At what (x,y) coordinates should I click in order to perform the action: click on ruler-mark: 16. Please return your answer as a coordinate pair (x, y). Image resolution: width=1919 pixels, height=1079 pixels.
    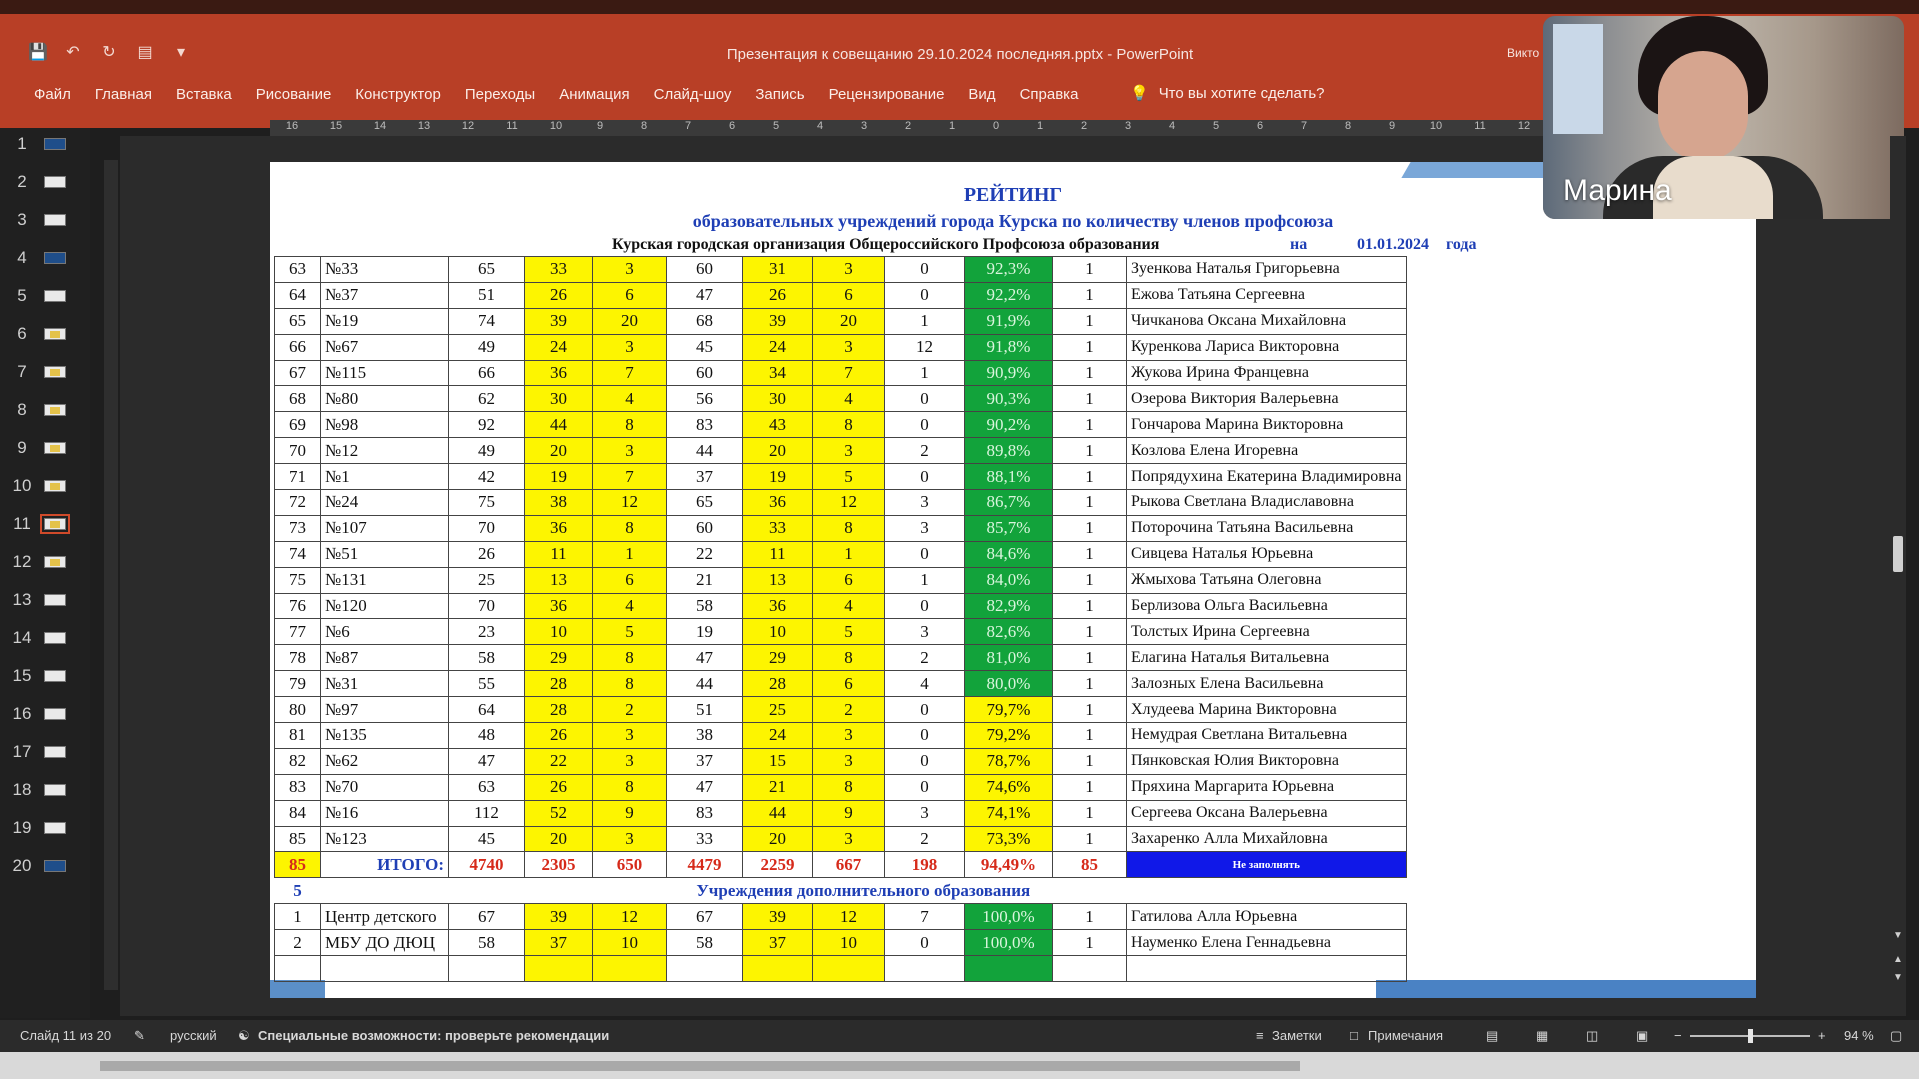
    Looking at the image, I should click on (292, 126).